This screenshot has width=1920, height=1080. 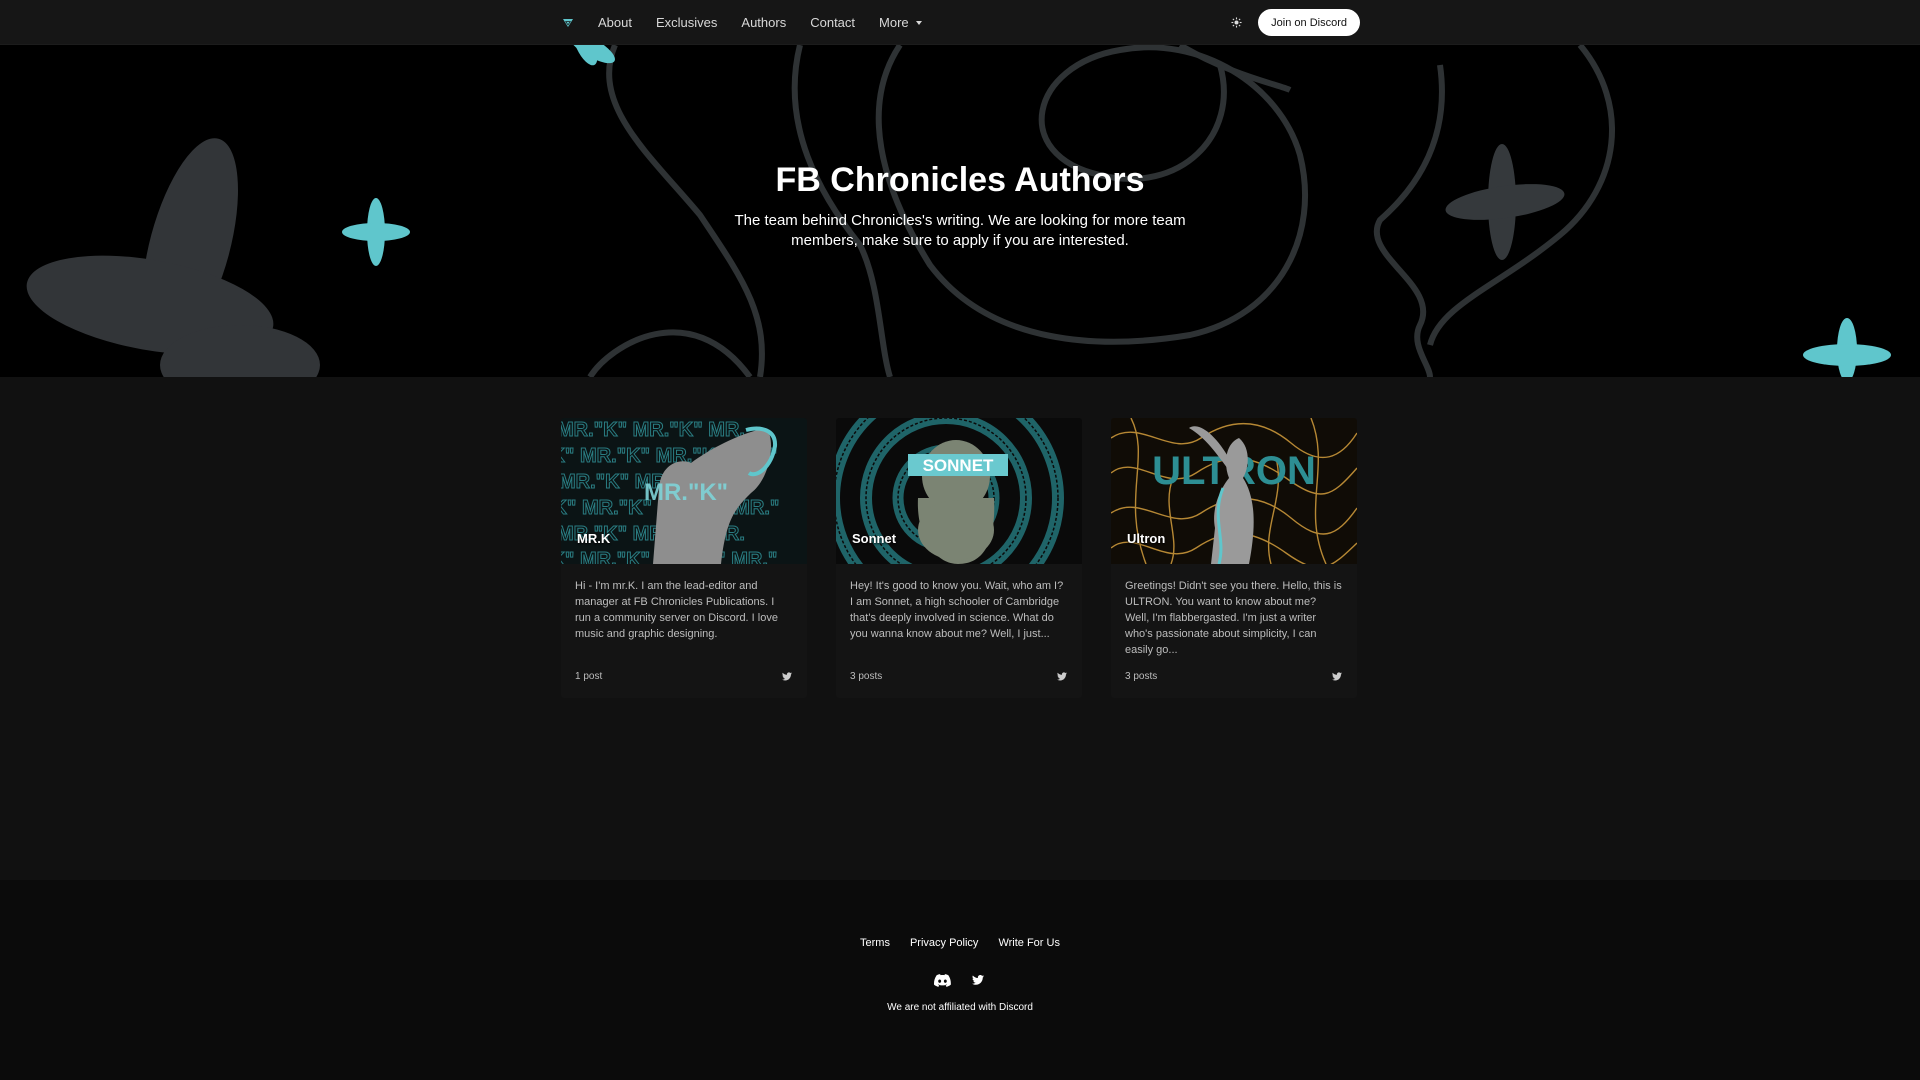 What do you see at coordinates (960, 180) in the screenshot?
I see `page-title: FB Chronicles Authors` at bounding box center [960, 180].